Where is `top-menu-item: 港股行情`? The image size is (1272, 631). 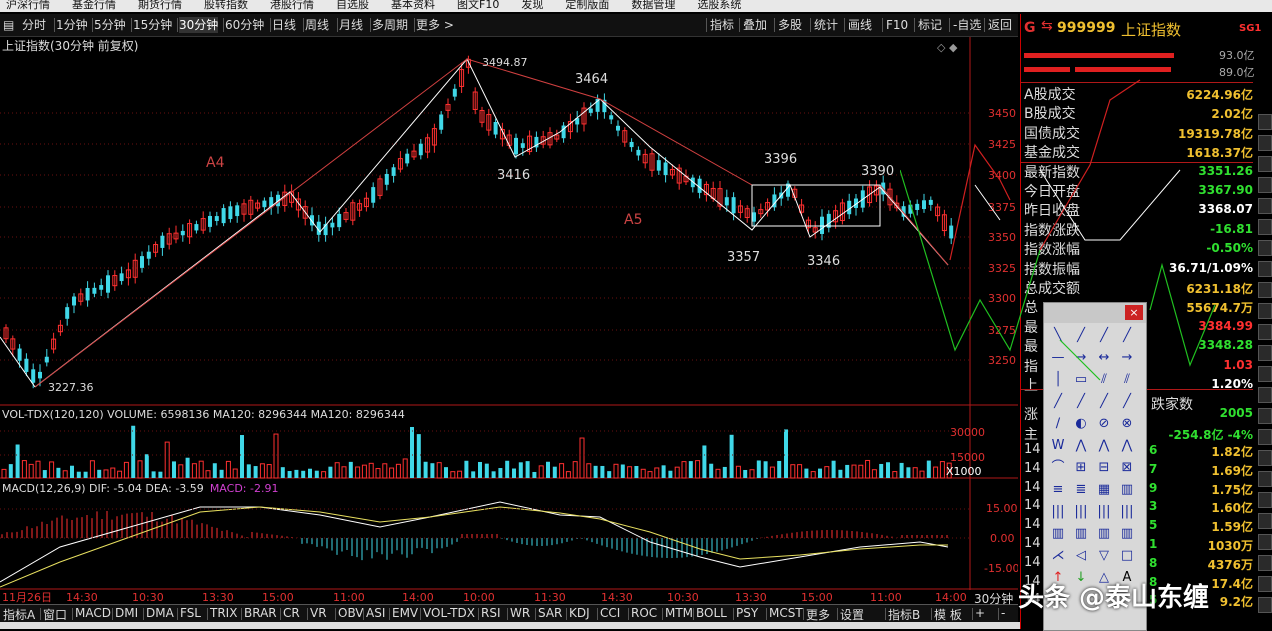 top-menu-item: 港股行情 is located at coordinates (292, 5).